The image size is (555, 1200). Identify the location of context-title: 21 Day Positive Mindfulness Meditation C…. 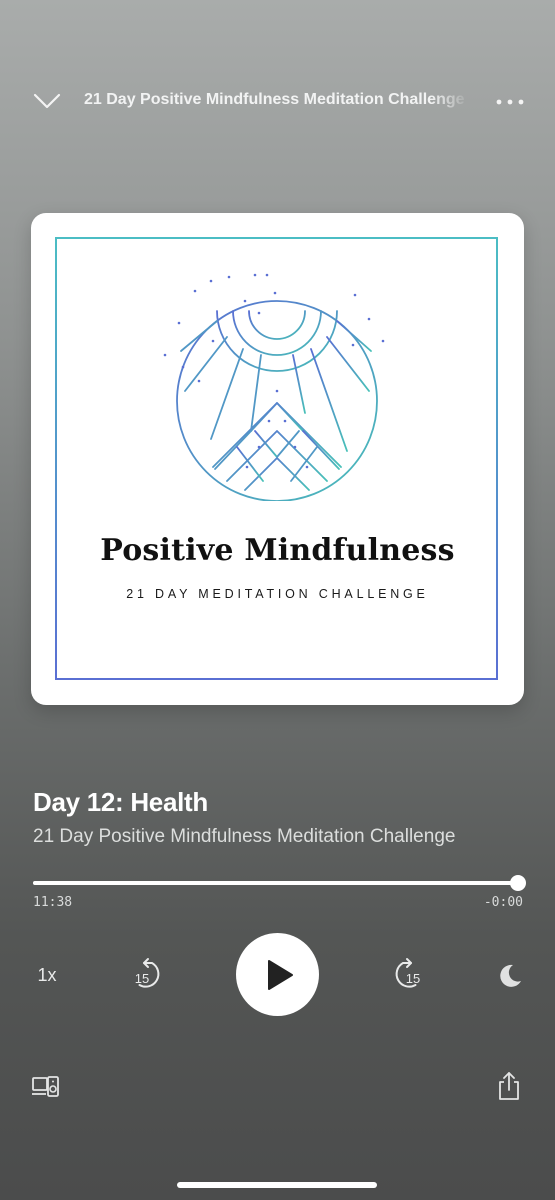
(274, 99).